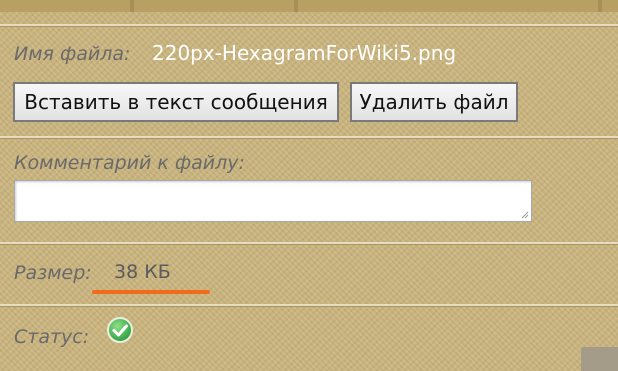  Describe the element at coordinates (599, 359) in the screenshot. I see `scroll-corner-button` at that location.